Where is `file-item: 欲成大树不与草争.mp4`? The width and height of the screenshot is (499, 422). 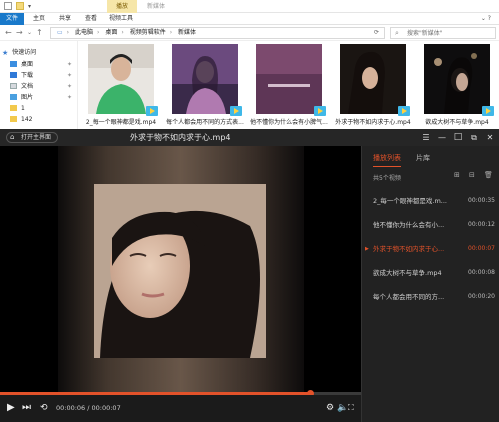 file-item: 欲成大树不与草争.mp4 is located at coordinates (456, 85).